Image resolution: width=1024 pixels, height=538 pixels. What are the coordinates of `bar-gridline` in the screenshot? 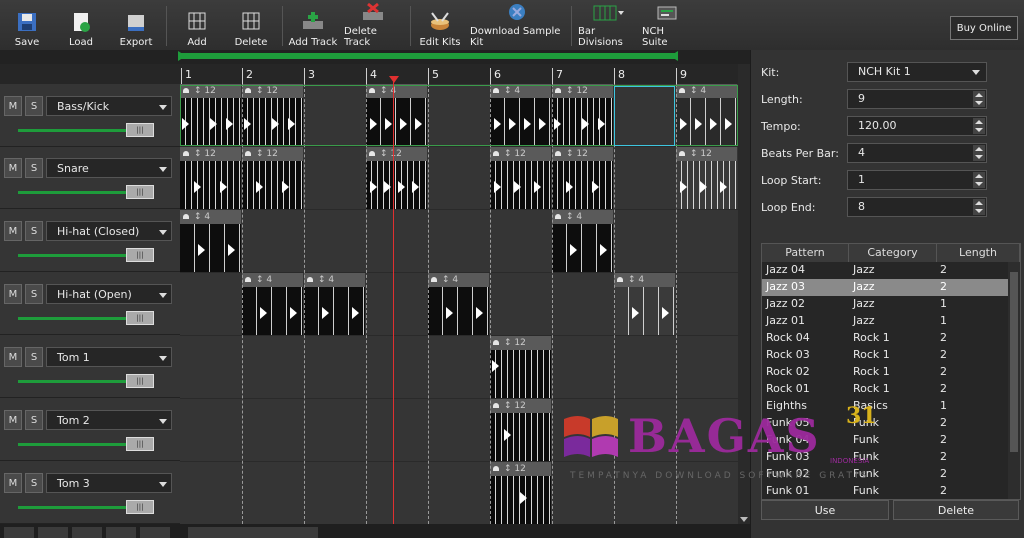 It's located at (304, 304).